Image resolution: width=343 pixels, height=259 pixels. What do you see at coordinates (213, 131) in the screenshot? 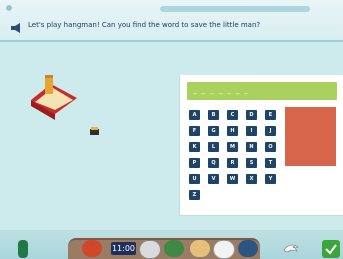
I see `letter-key-g: G` at bounding box center [213, 131].